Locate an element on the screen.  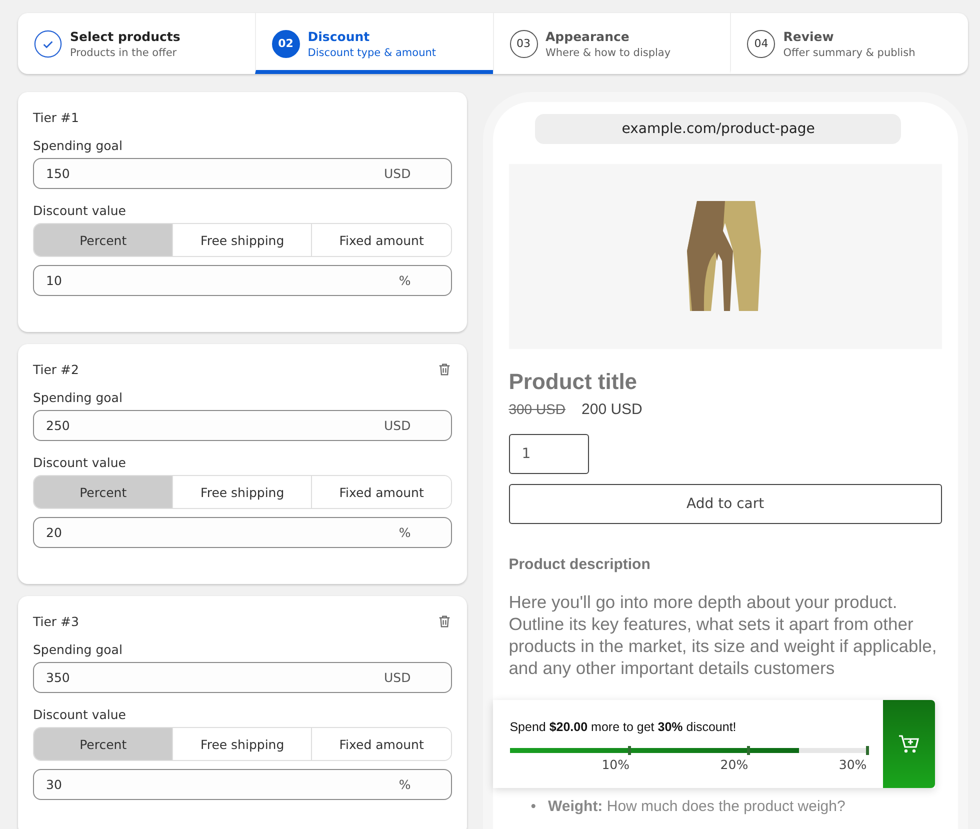
spending-goal-field: 350 USD is located at coordinates (242, 677).